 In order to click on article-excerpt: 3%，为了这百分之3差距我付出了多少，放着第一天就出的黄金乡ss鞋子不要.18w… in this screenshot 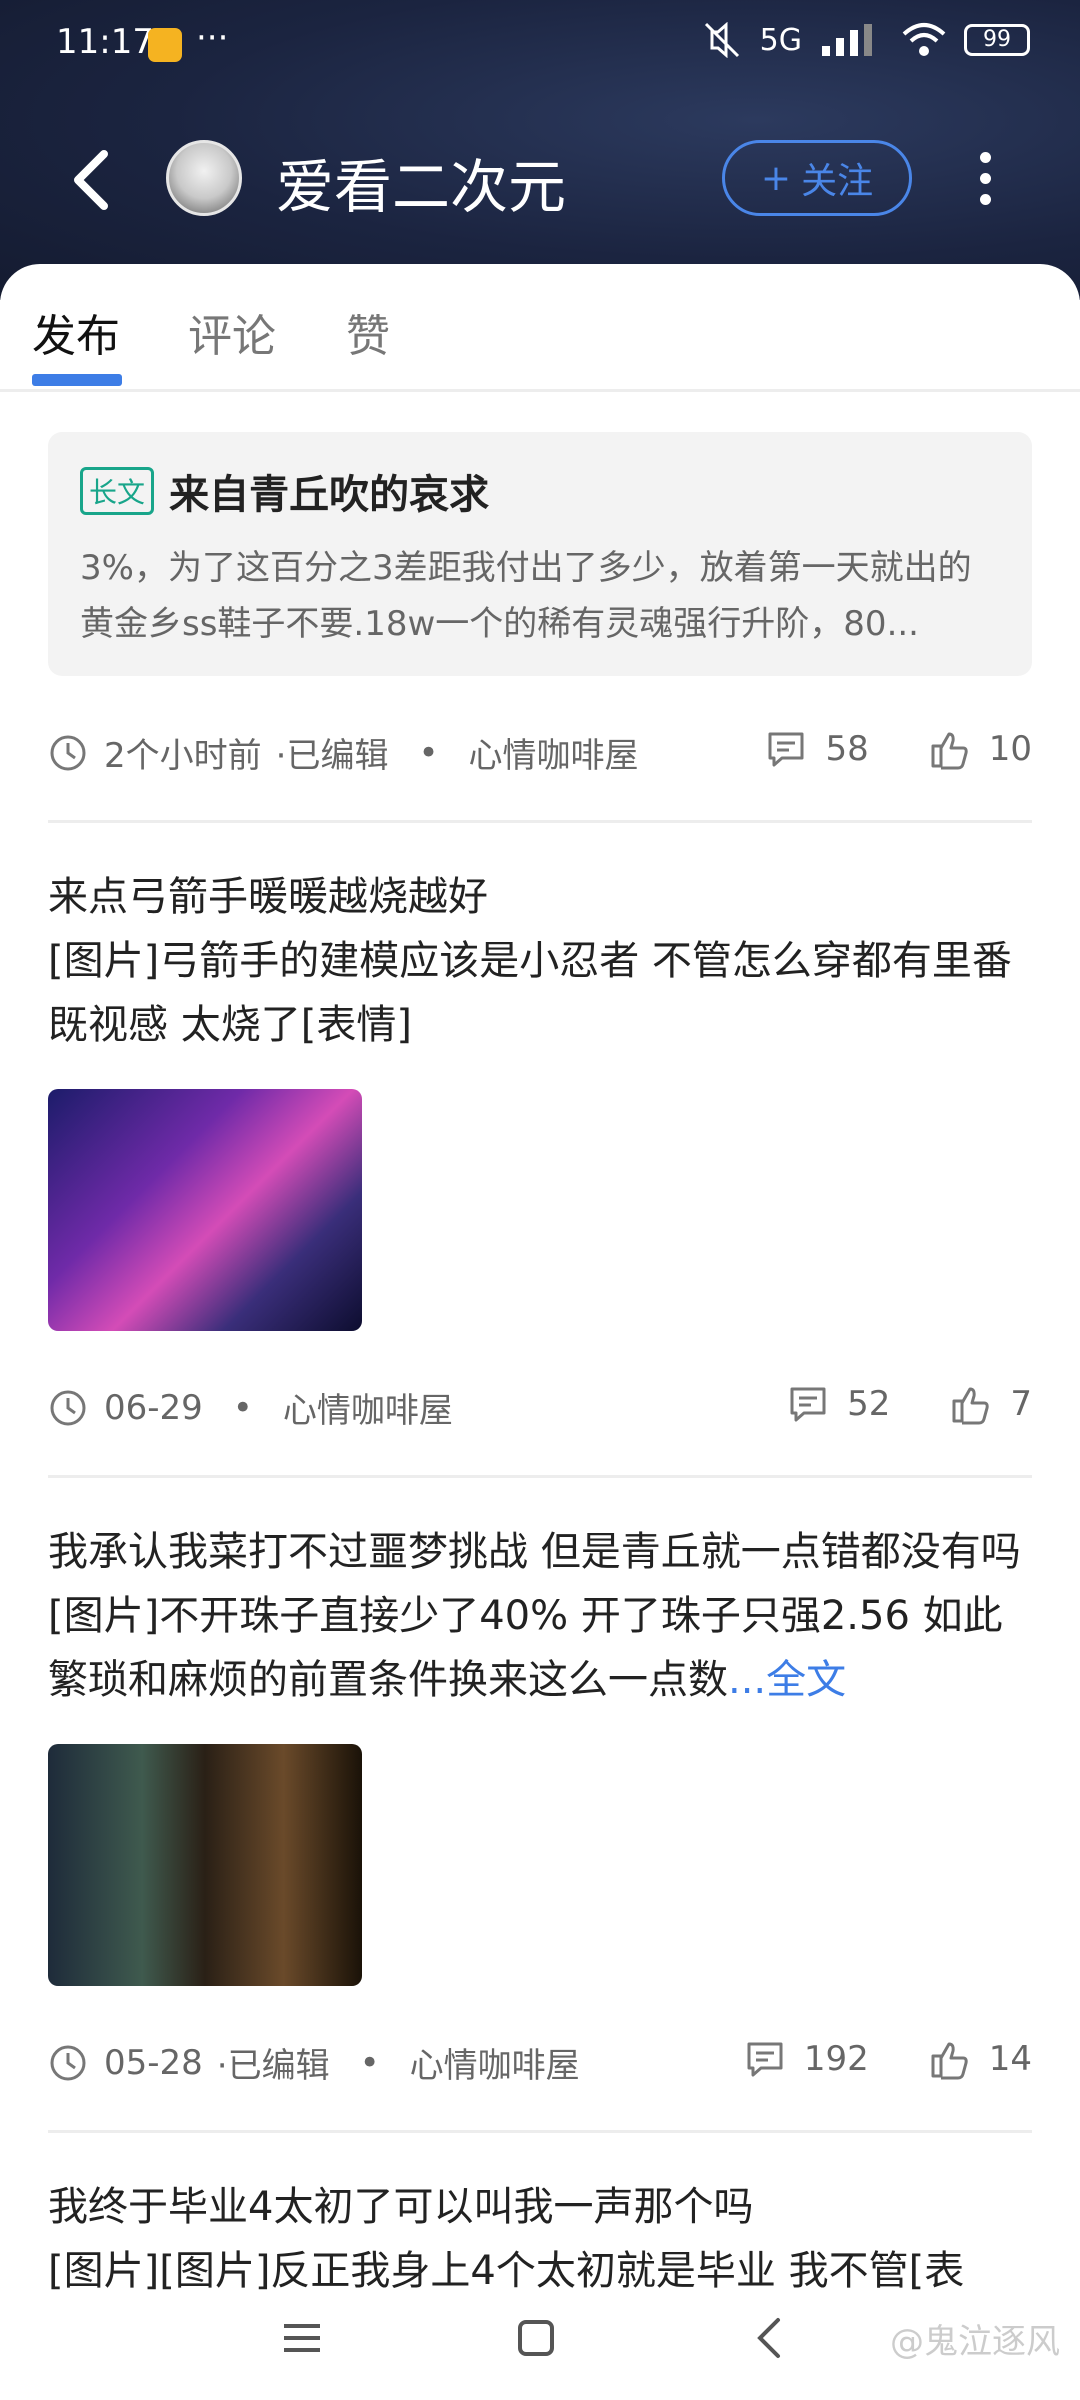, I will do `click(526, 596)`.